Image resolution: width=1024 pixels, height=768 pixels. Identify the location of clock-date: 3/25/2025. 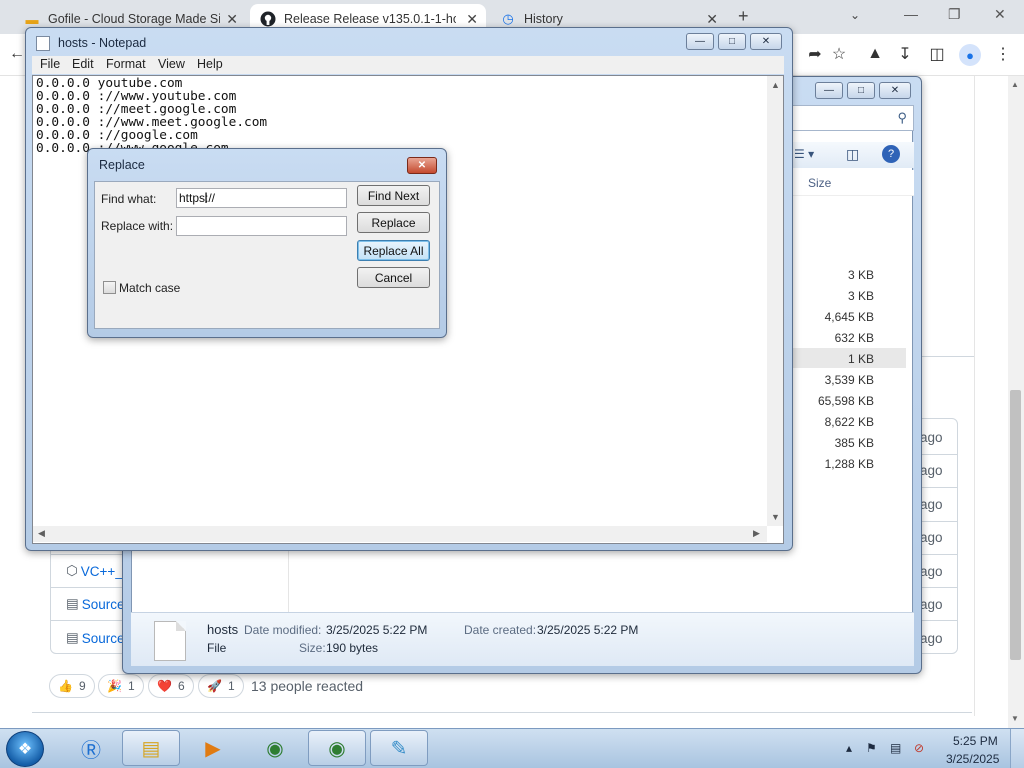
(972, 759).